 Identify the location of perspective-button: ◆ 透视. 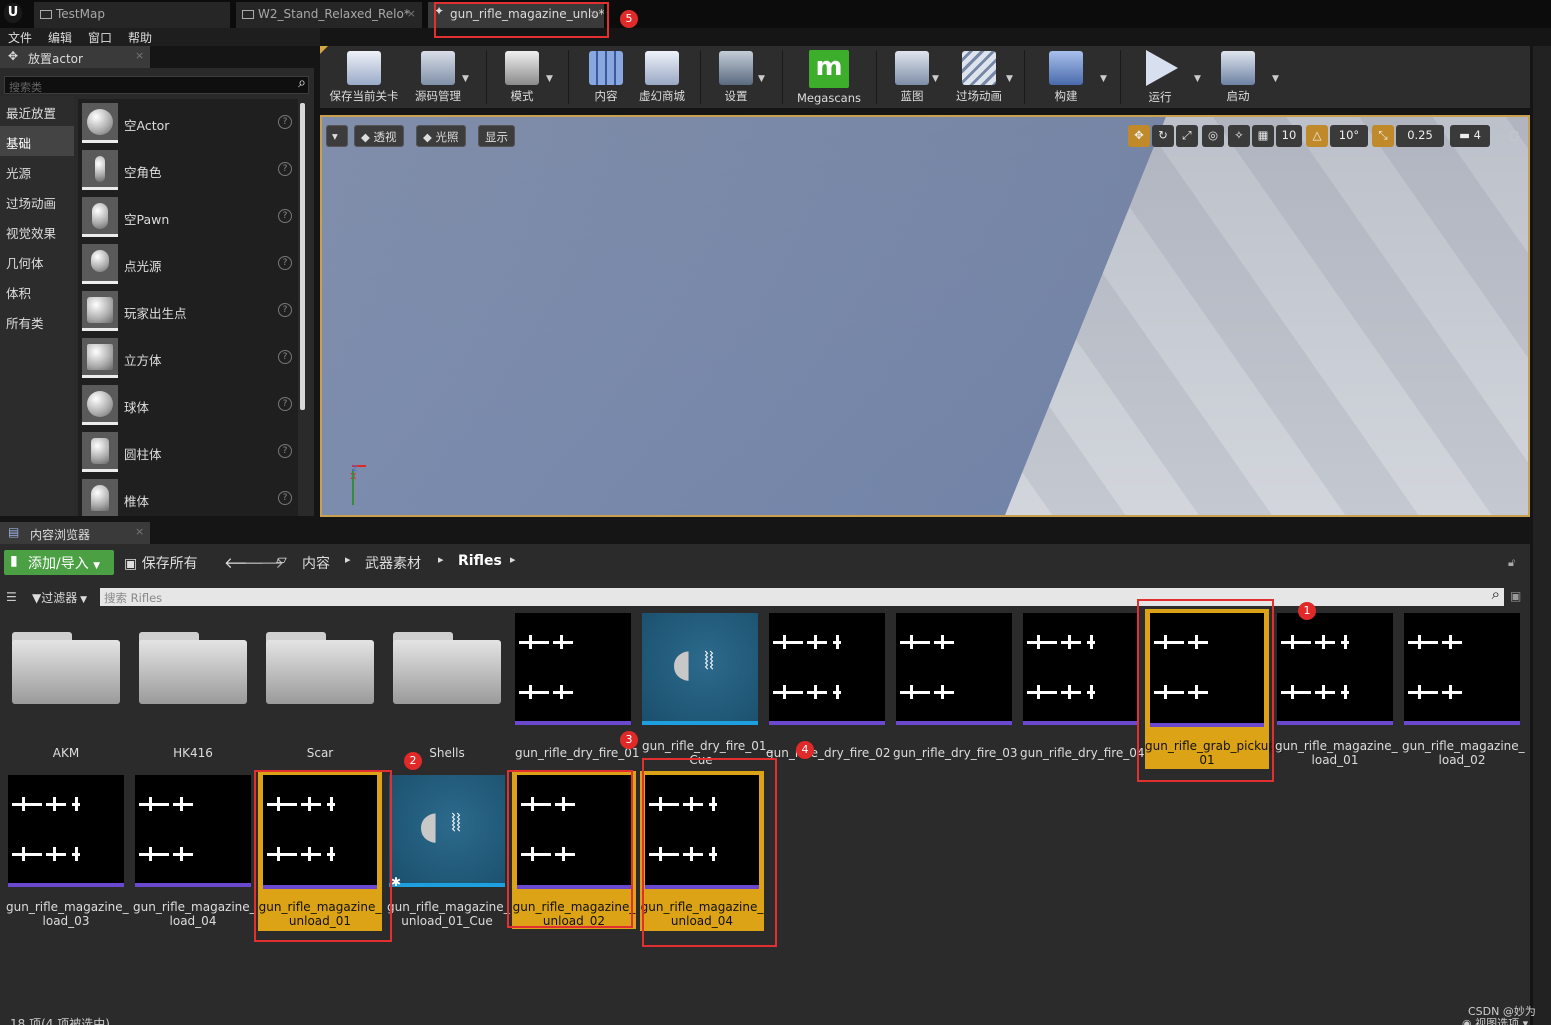
(379, 136).